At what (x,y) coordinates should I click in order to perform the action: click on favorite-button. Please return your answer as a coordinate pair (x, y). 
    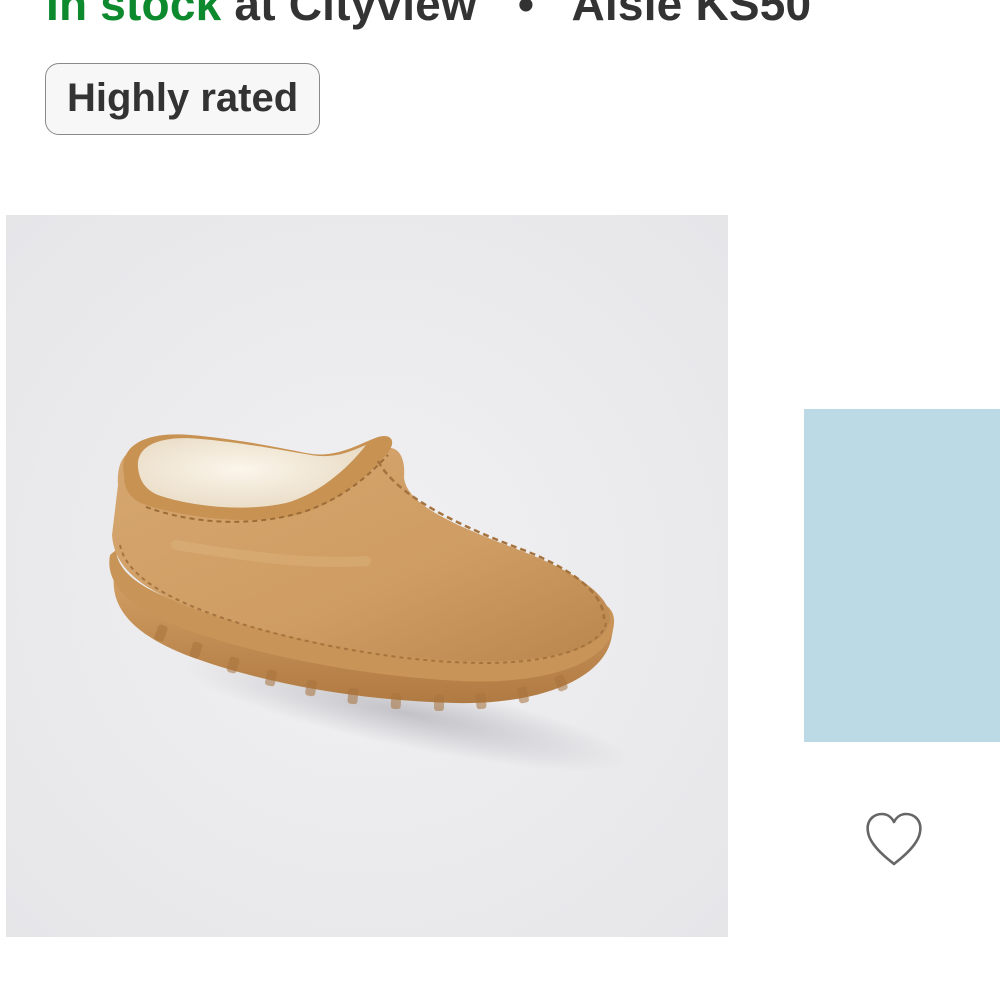
    Looking at the image, I should click on (894, 840).